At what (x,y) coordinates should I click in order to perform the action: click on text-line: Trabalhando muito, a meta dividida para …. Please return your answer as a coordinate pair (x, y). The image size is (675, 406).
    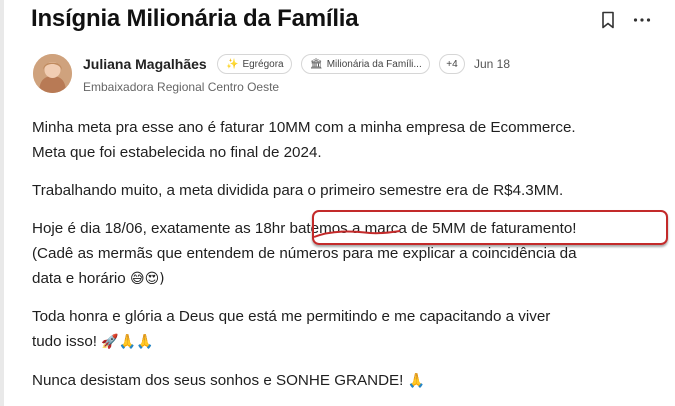
    Looking at the image, I should click on (298, 190).